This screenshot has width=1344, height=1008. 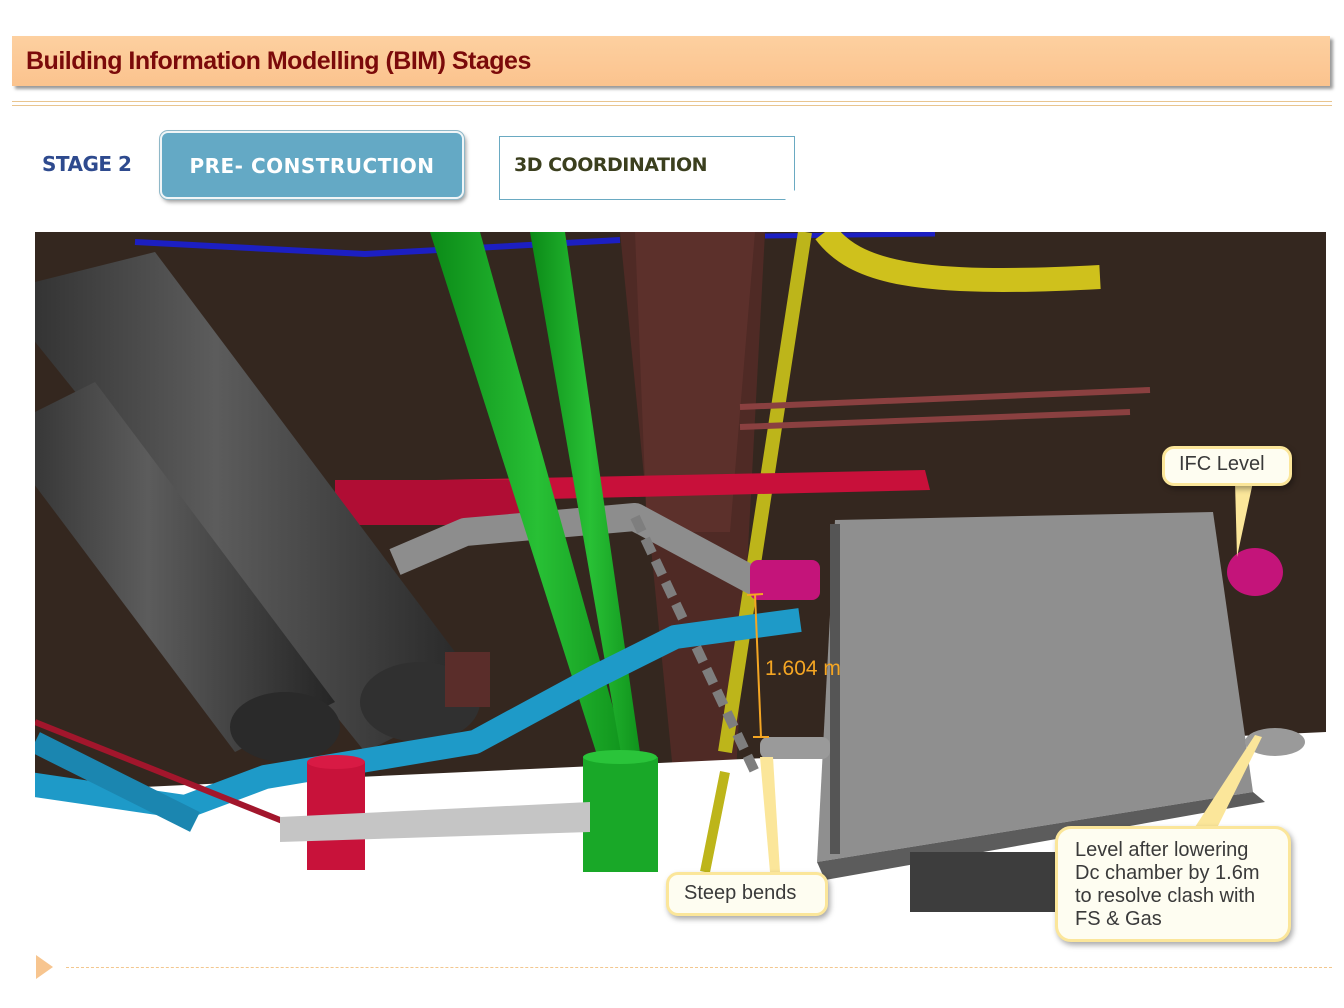 I want to click on ifc-level-callout: IFC Level, so click(x=1227, y=466).